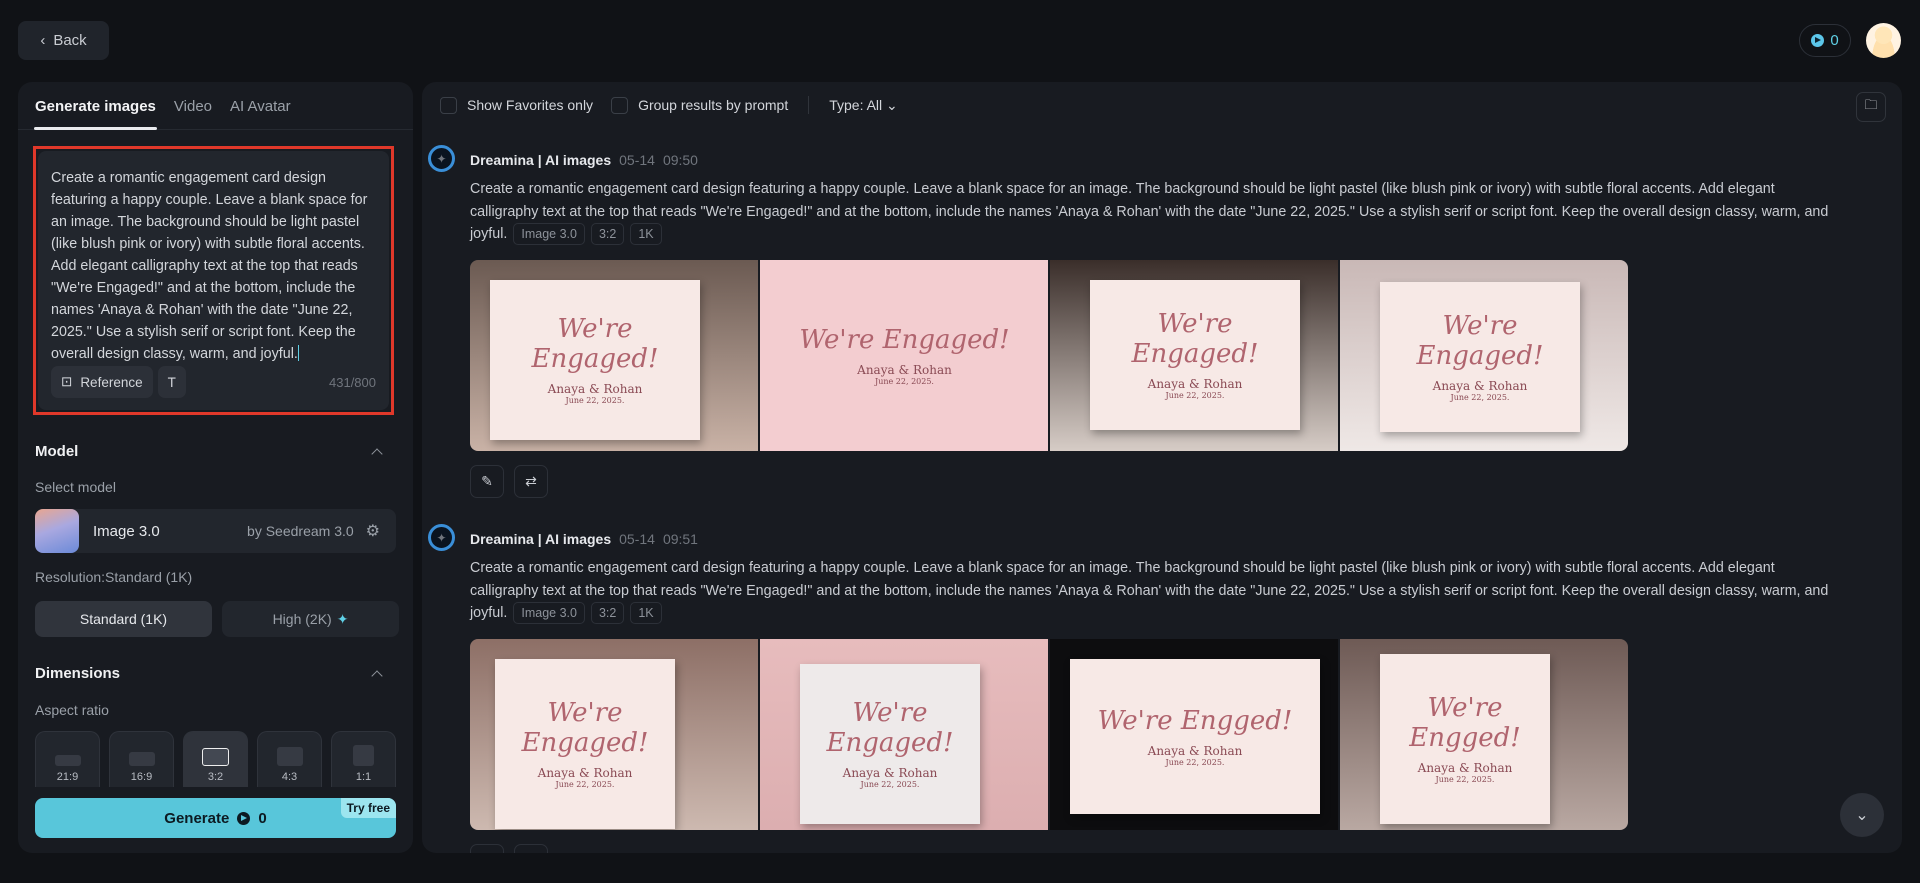 The image size is (1920, 883). What do you see at coordinates (863, 105) in the screenshot?
I see `type-filter-dropdown: Type: All ⌄` at bounding box center [863, 105].